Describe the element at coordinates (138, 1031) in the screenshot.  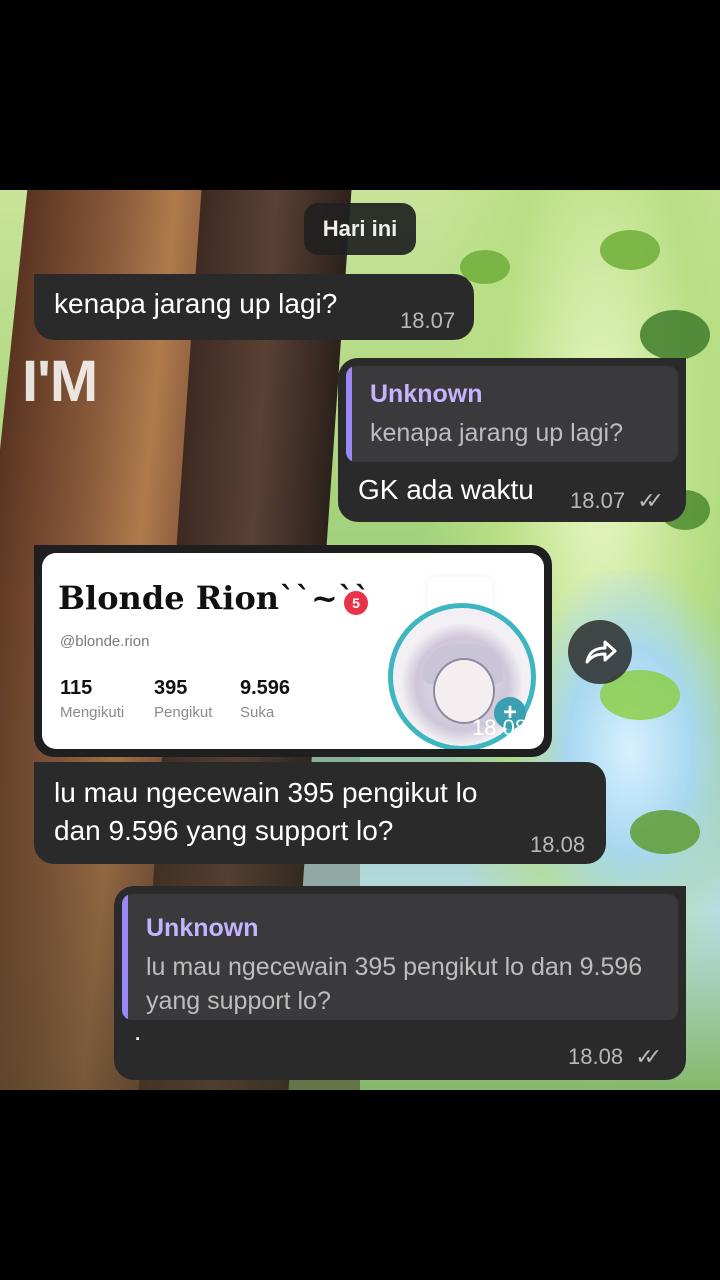
I see `message-text: .` at that location.